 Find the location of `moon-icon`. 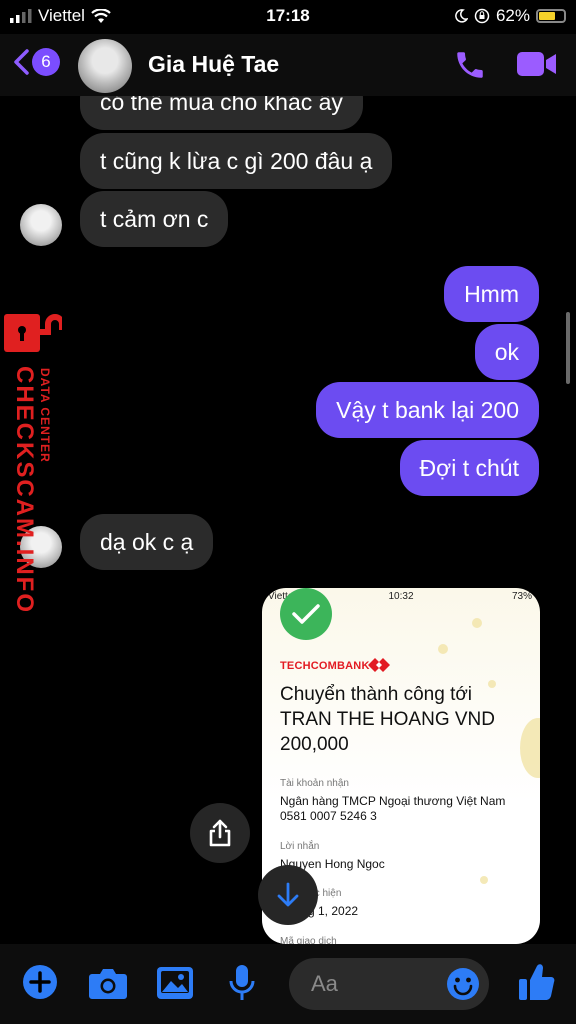

moon-icon is located at coordinates (461, 16).